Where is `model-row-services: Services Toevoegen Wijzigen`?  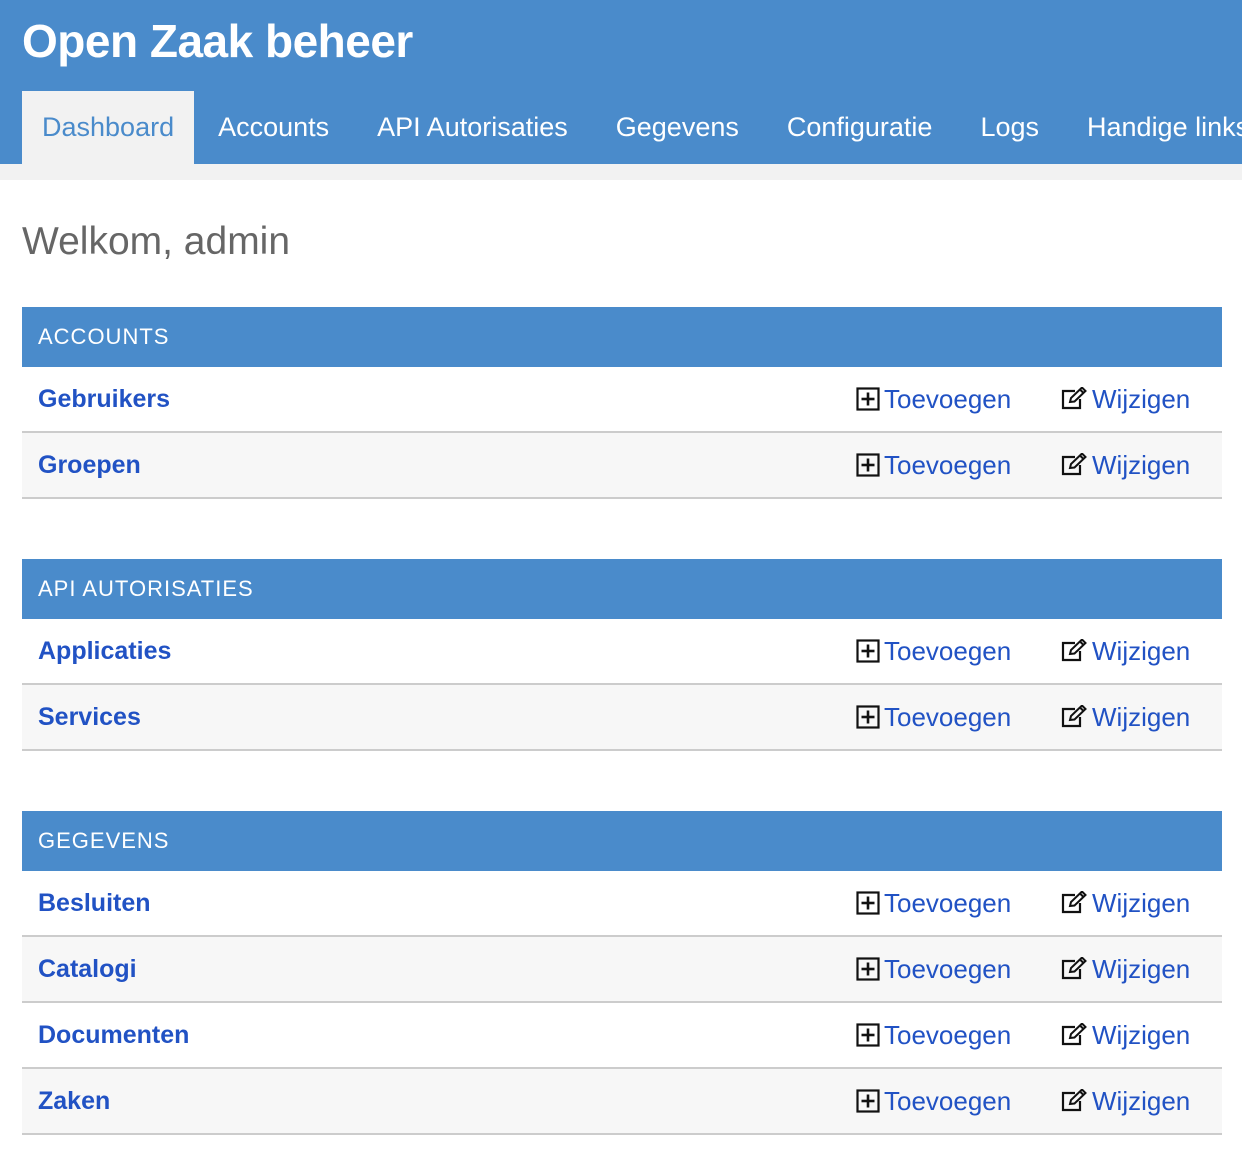 model-row-services: Services Toevoegen Wijzigen is located at coordinates (622, 718).